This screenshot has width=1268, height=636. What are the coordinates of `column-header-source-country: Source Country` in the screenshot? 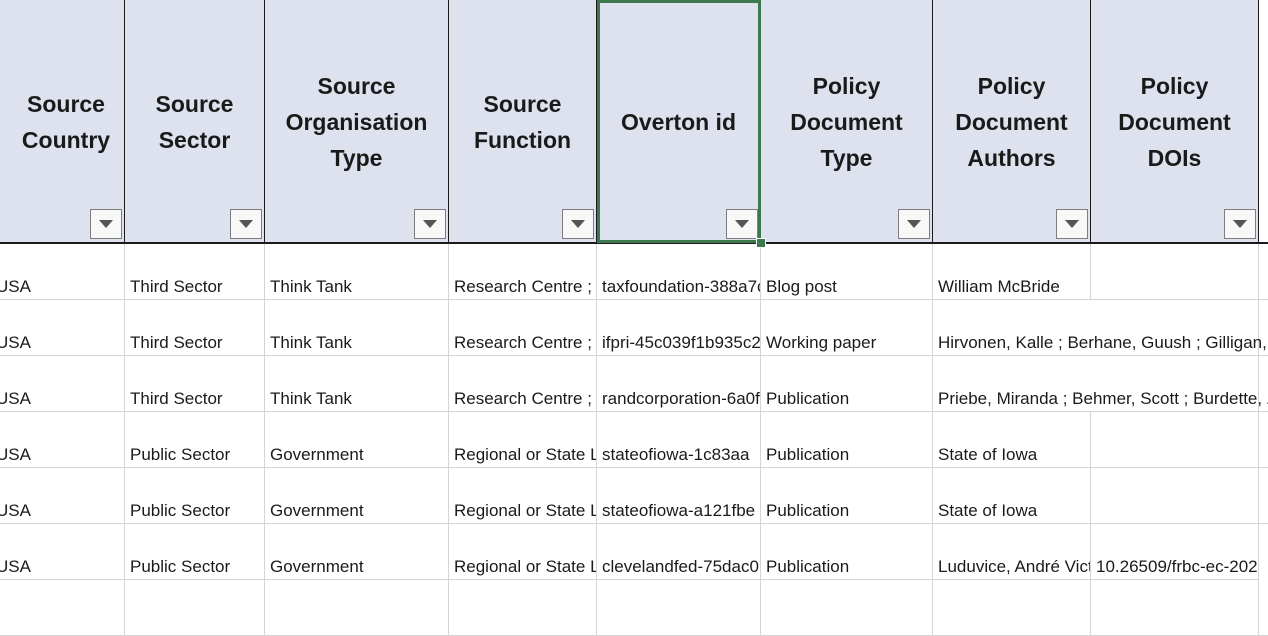 It's located at (62, 121).